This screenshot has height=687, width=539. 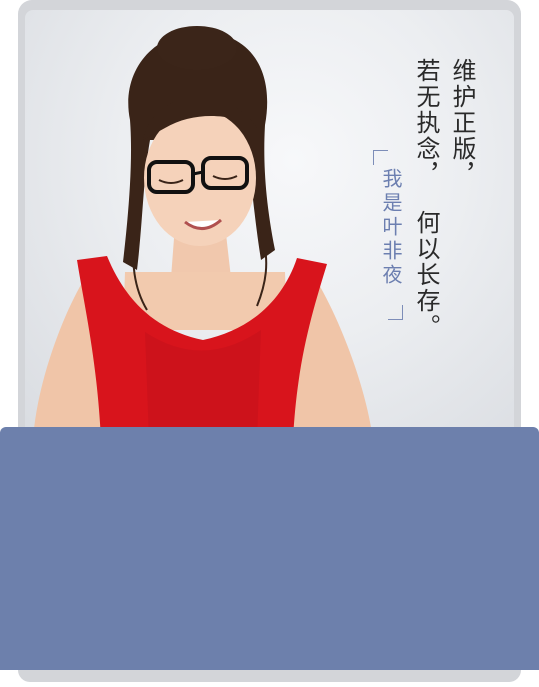 What do you see at coordinates (380, 157) in the screenshot?
I see `bracket-open-icon` at bounding box center [380, 157].